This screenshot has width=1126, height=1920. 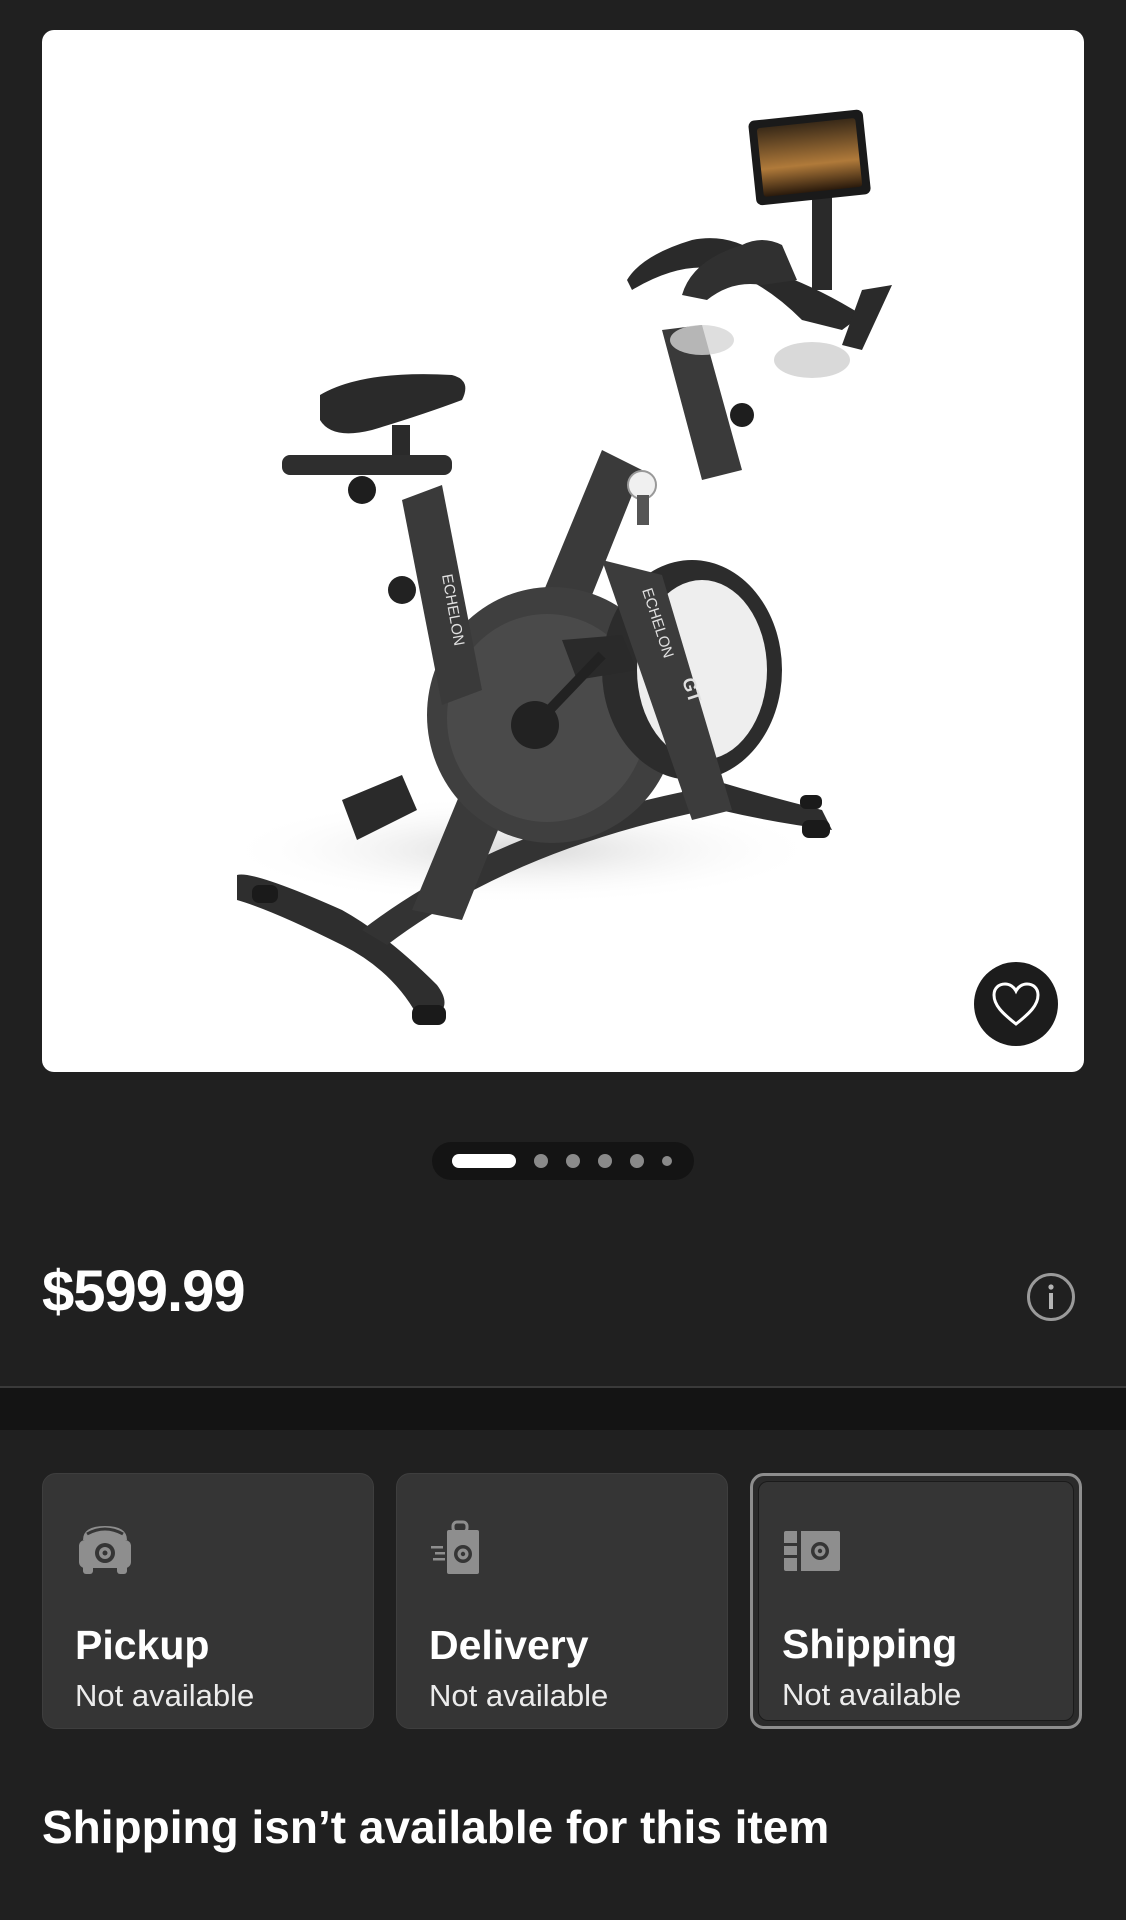 I want to click on price: $599.99, so click(x=144, y=1291).